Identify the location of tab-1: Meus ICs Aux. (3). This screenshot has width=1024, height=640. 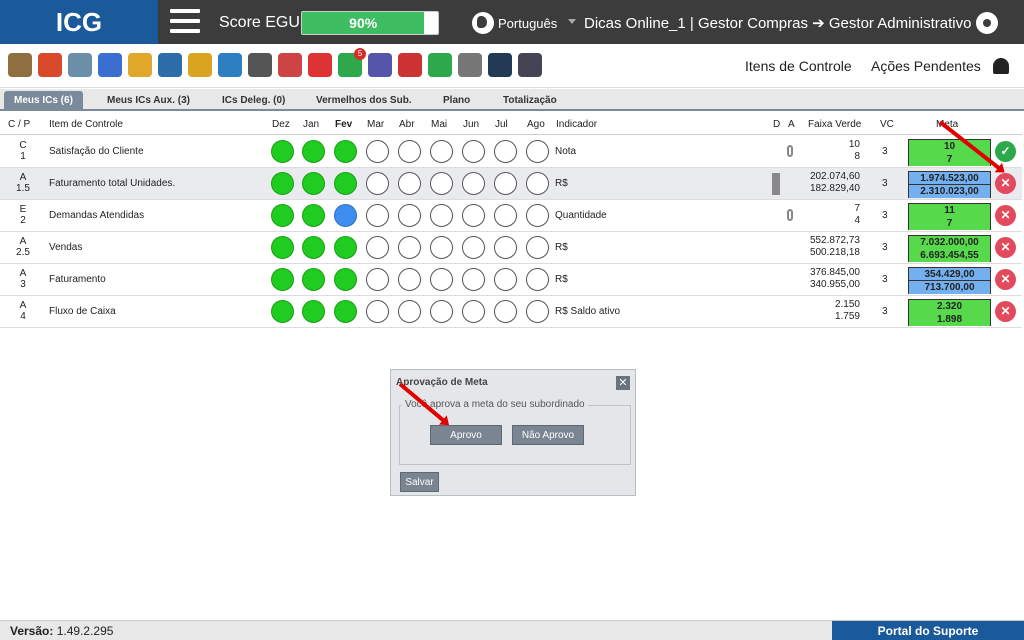
(148, 101).